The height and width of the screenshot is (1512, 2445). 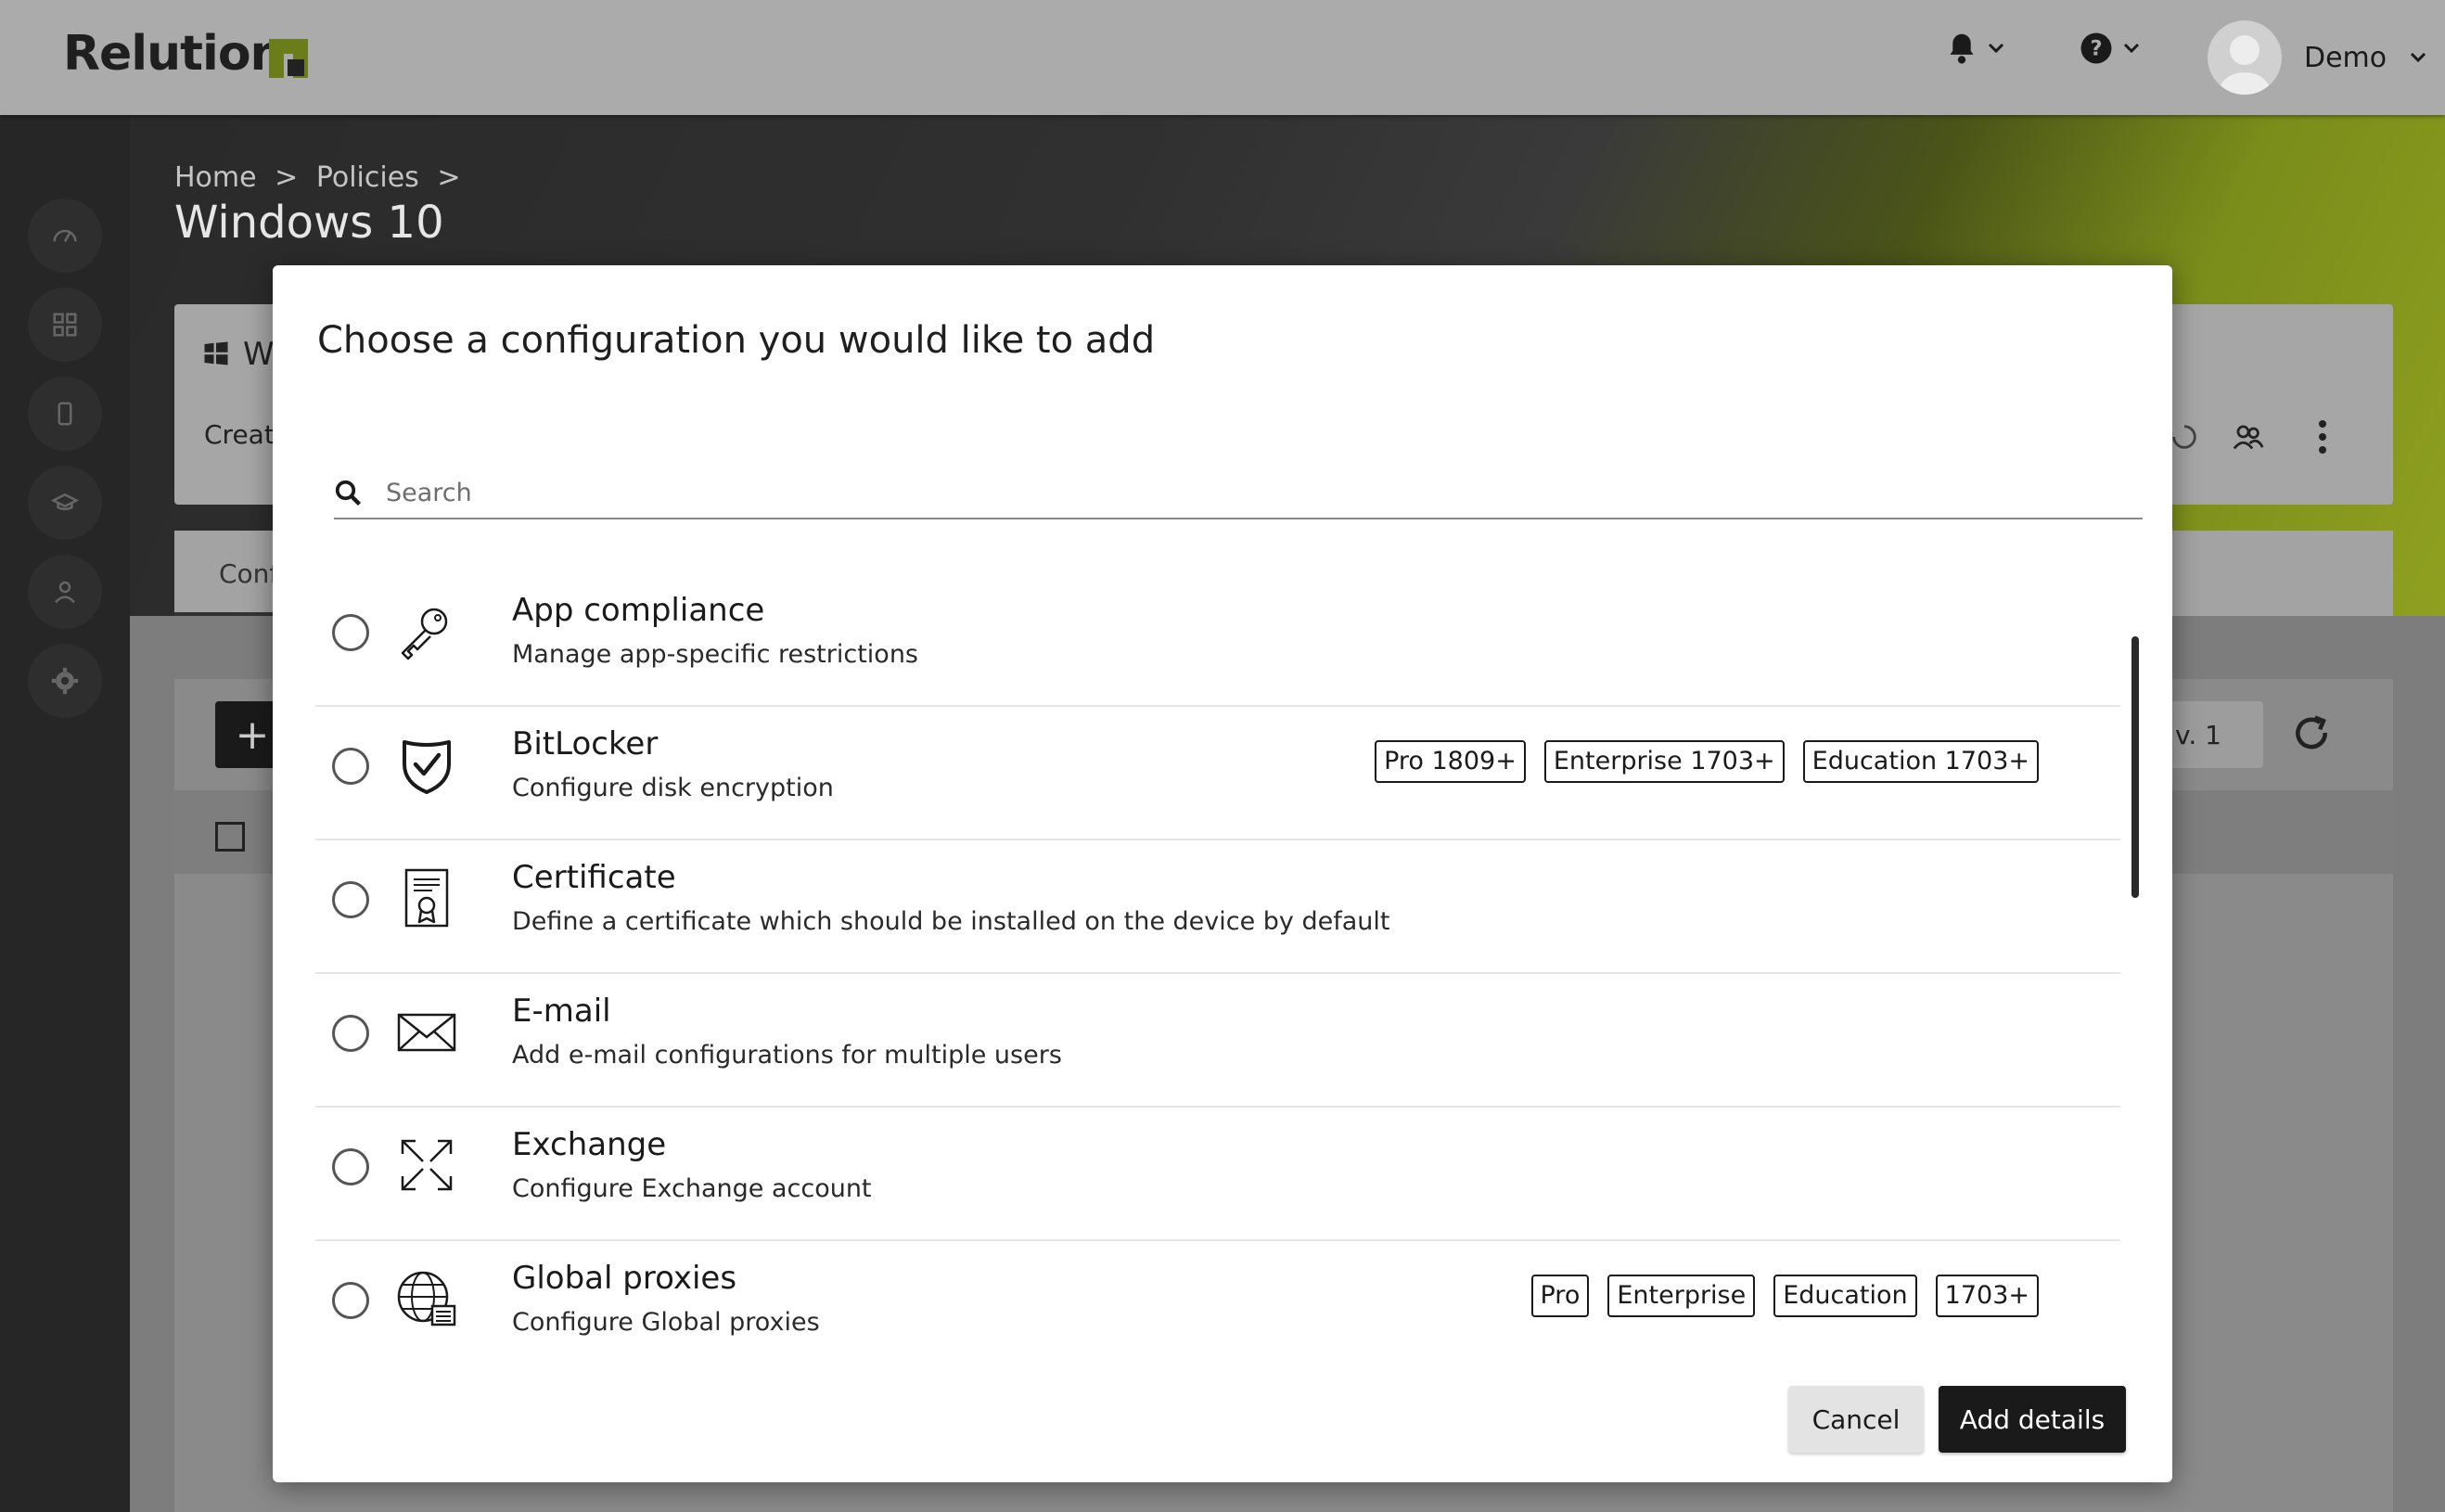 I want to click on policy-card-title: W, so click(x=259, y=354).